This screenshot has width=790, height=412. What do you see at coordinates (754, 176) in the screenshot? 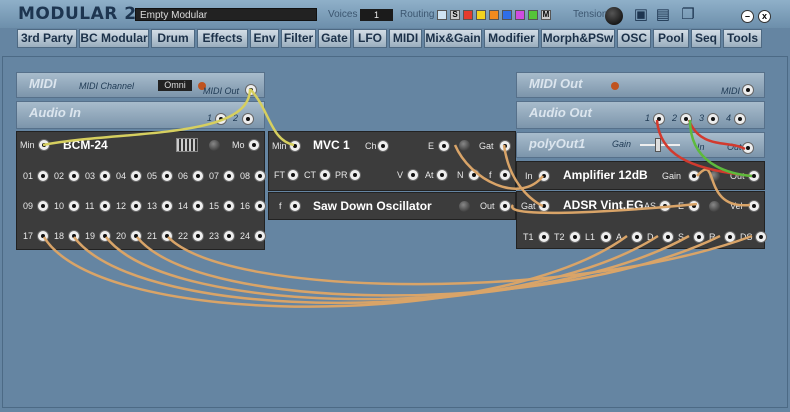
I see `amp-out-jack` at bounding box center [754, 176].